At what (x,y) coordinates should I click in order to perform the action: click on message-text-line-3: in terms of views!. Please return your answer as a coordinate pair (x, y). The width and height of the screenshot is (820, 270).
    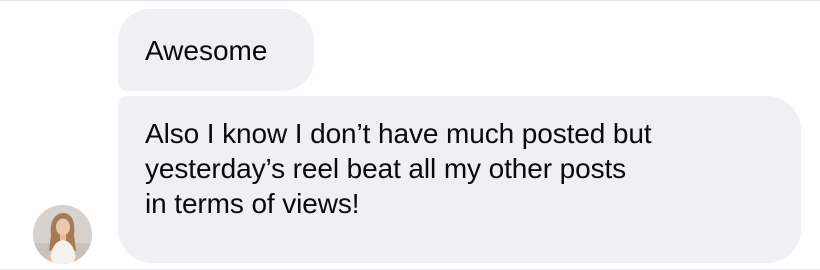
    Looking at the image, I should click on (252, 203).